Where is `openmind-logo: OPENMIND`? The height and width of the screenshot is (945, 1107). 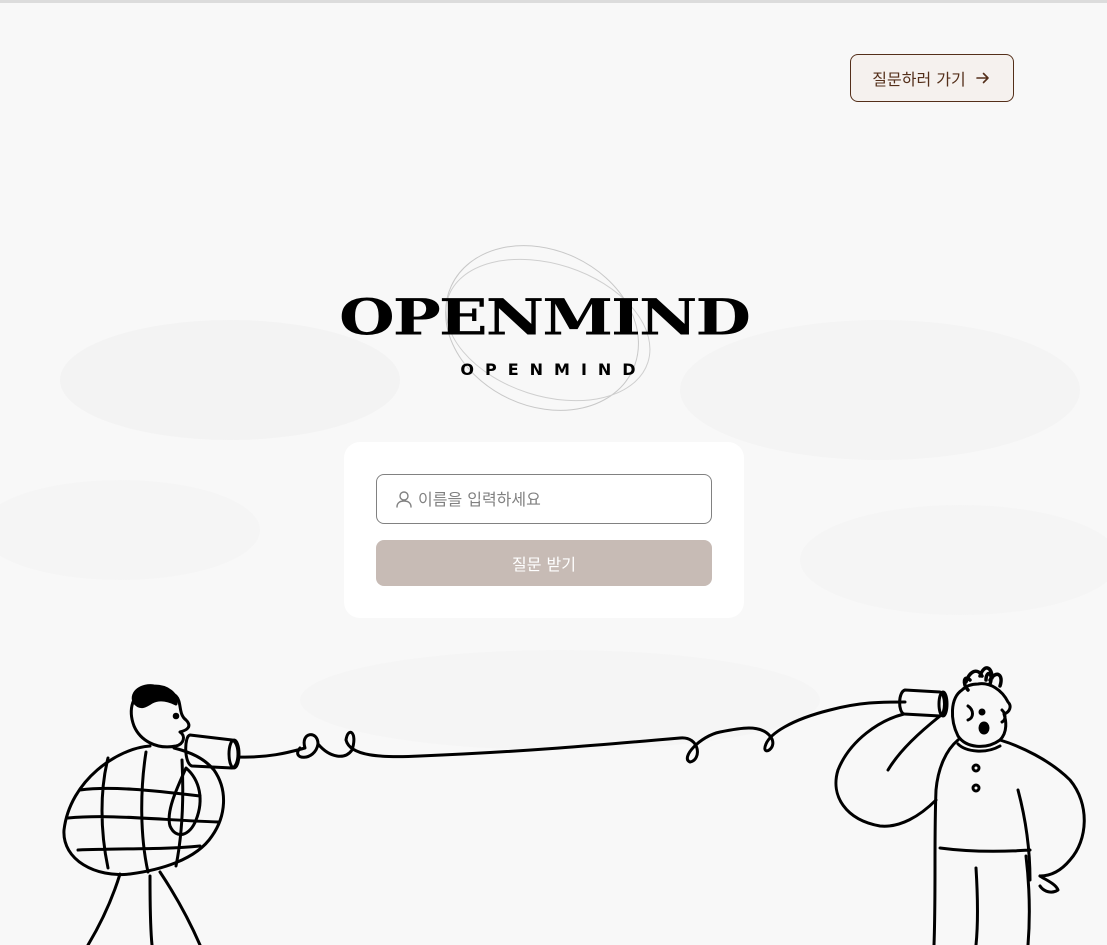 openmind-logo: OPENMIND is located at coordinates (544, 328).